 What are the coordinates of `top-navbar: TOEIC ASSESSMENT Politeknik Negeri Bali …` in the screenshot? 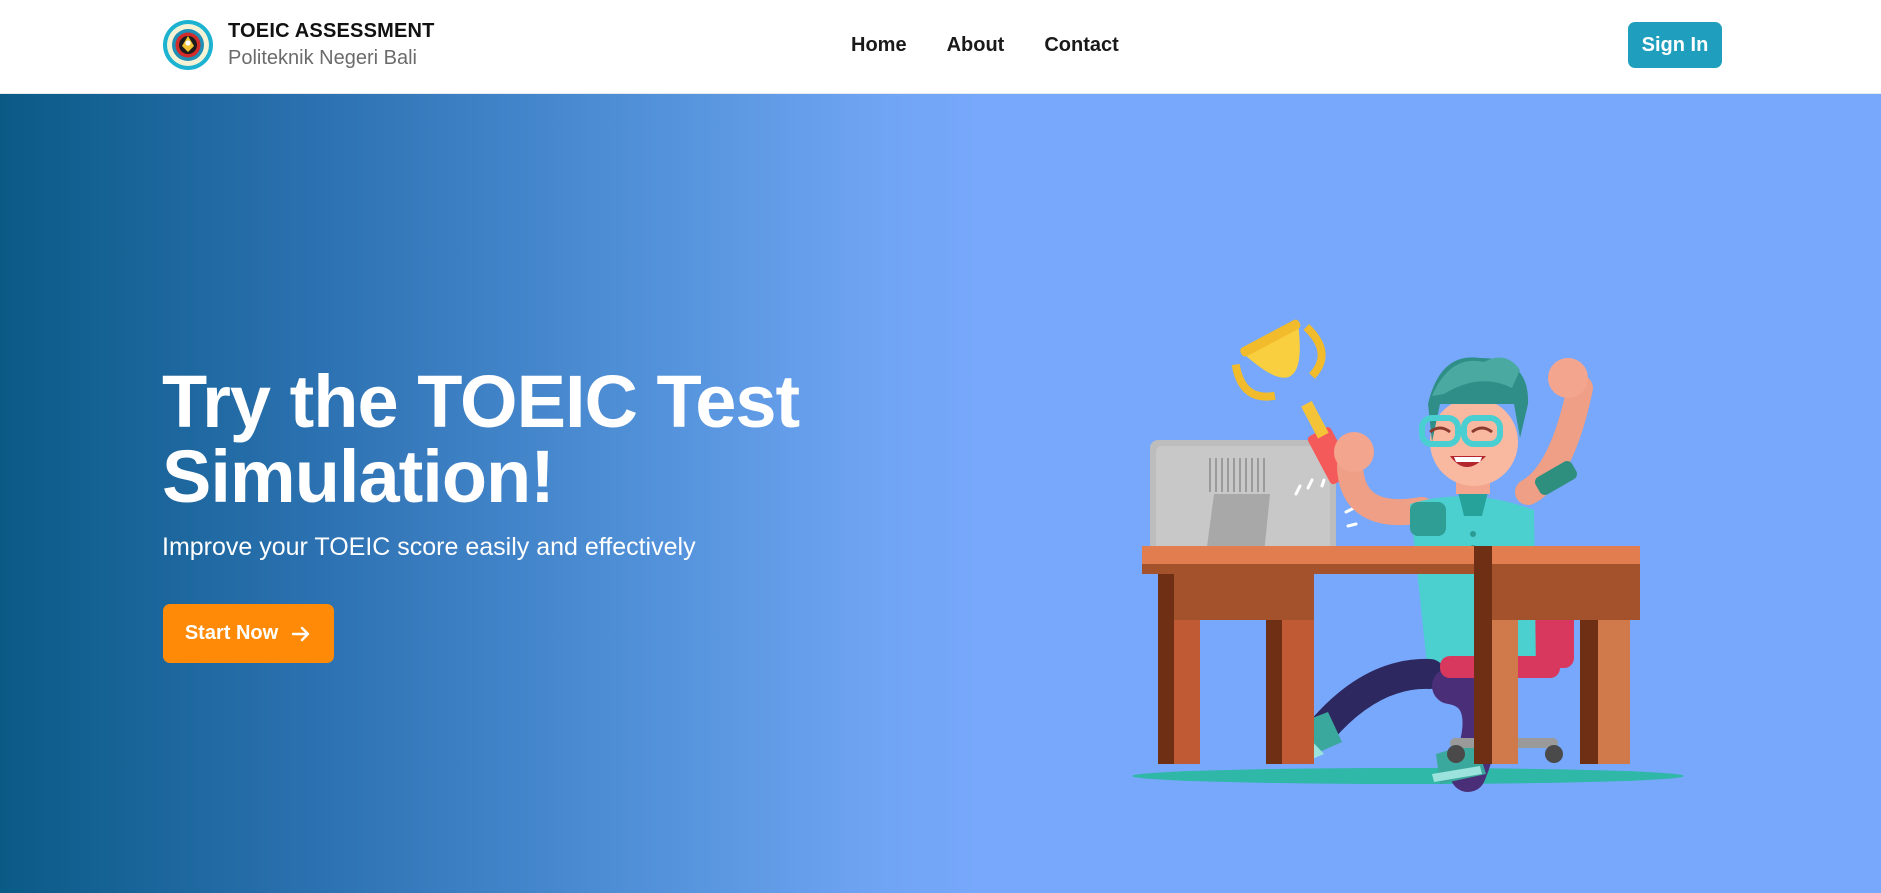 It's located at (940, 47).